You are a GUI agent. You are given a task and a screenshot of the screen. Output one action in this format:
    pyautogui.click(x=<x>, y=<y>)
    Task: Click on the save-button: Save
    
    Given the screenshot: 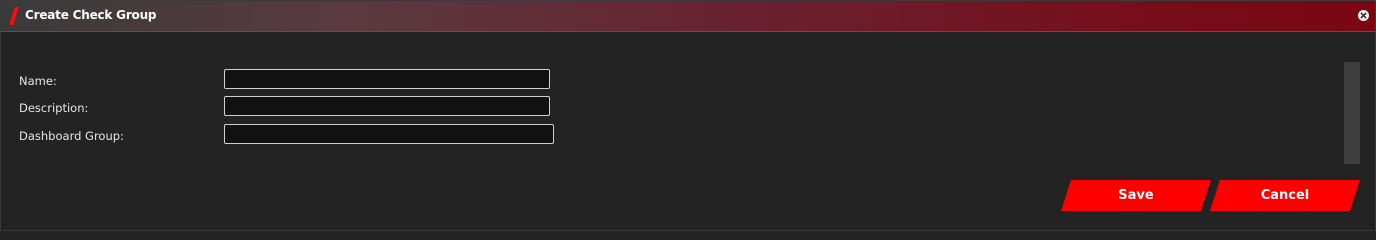 What is the action you would take?
    pyautogui.click(x=1136, y=195)
    